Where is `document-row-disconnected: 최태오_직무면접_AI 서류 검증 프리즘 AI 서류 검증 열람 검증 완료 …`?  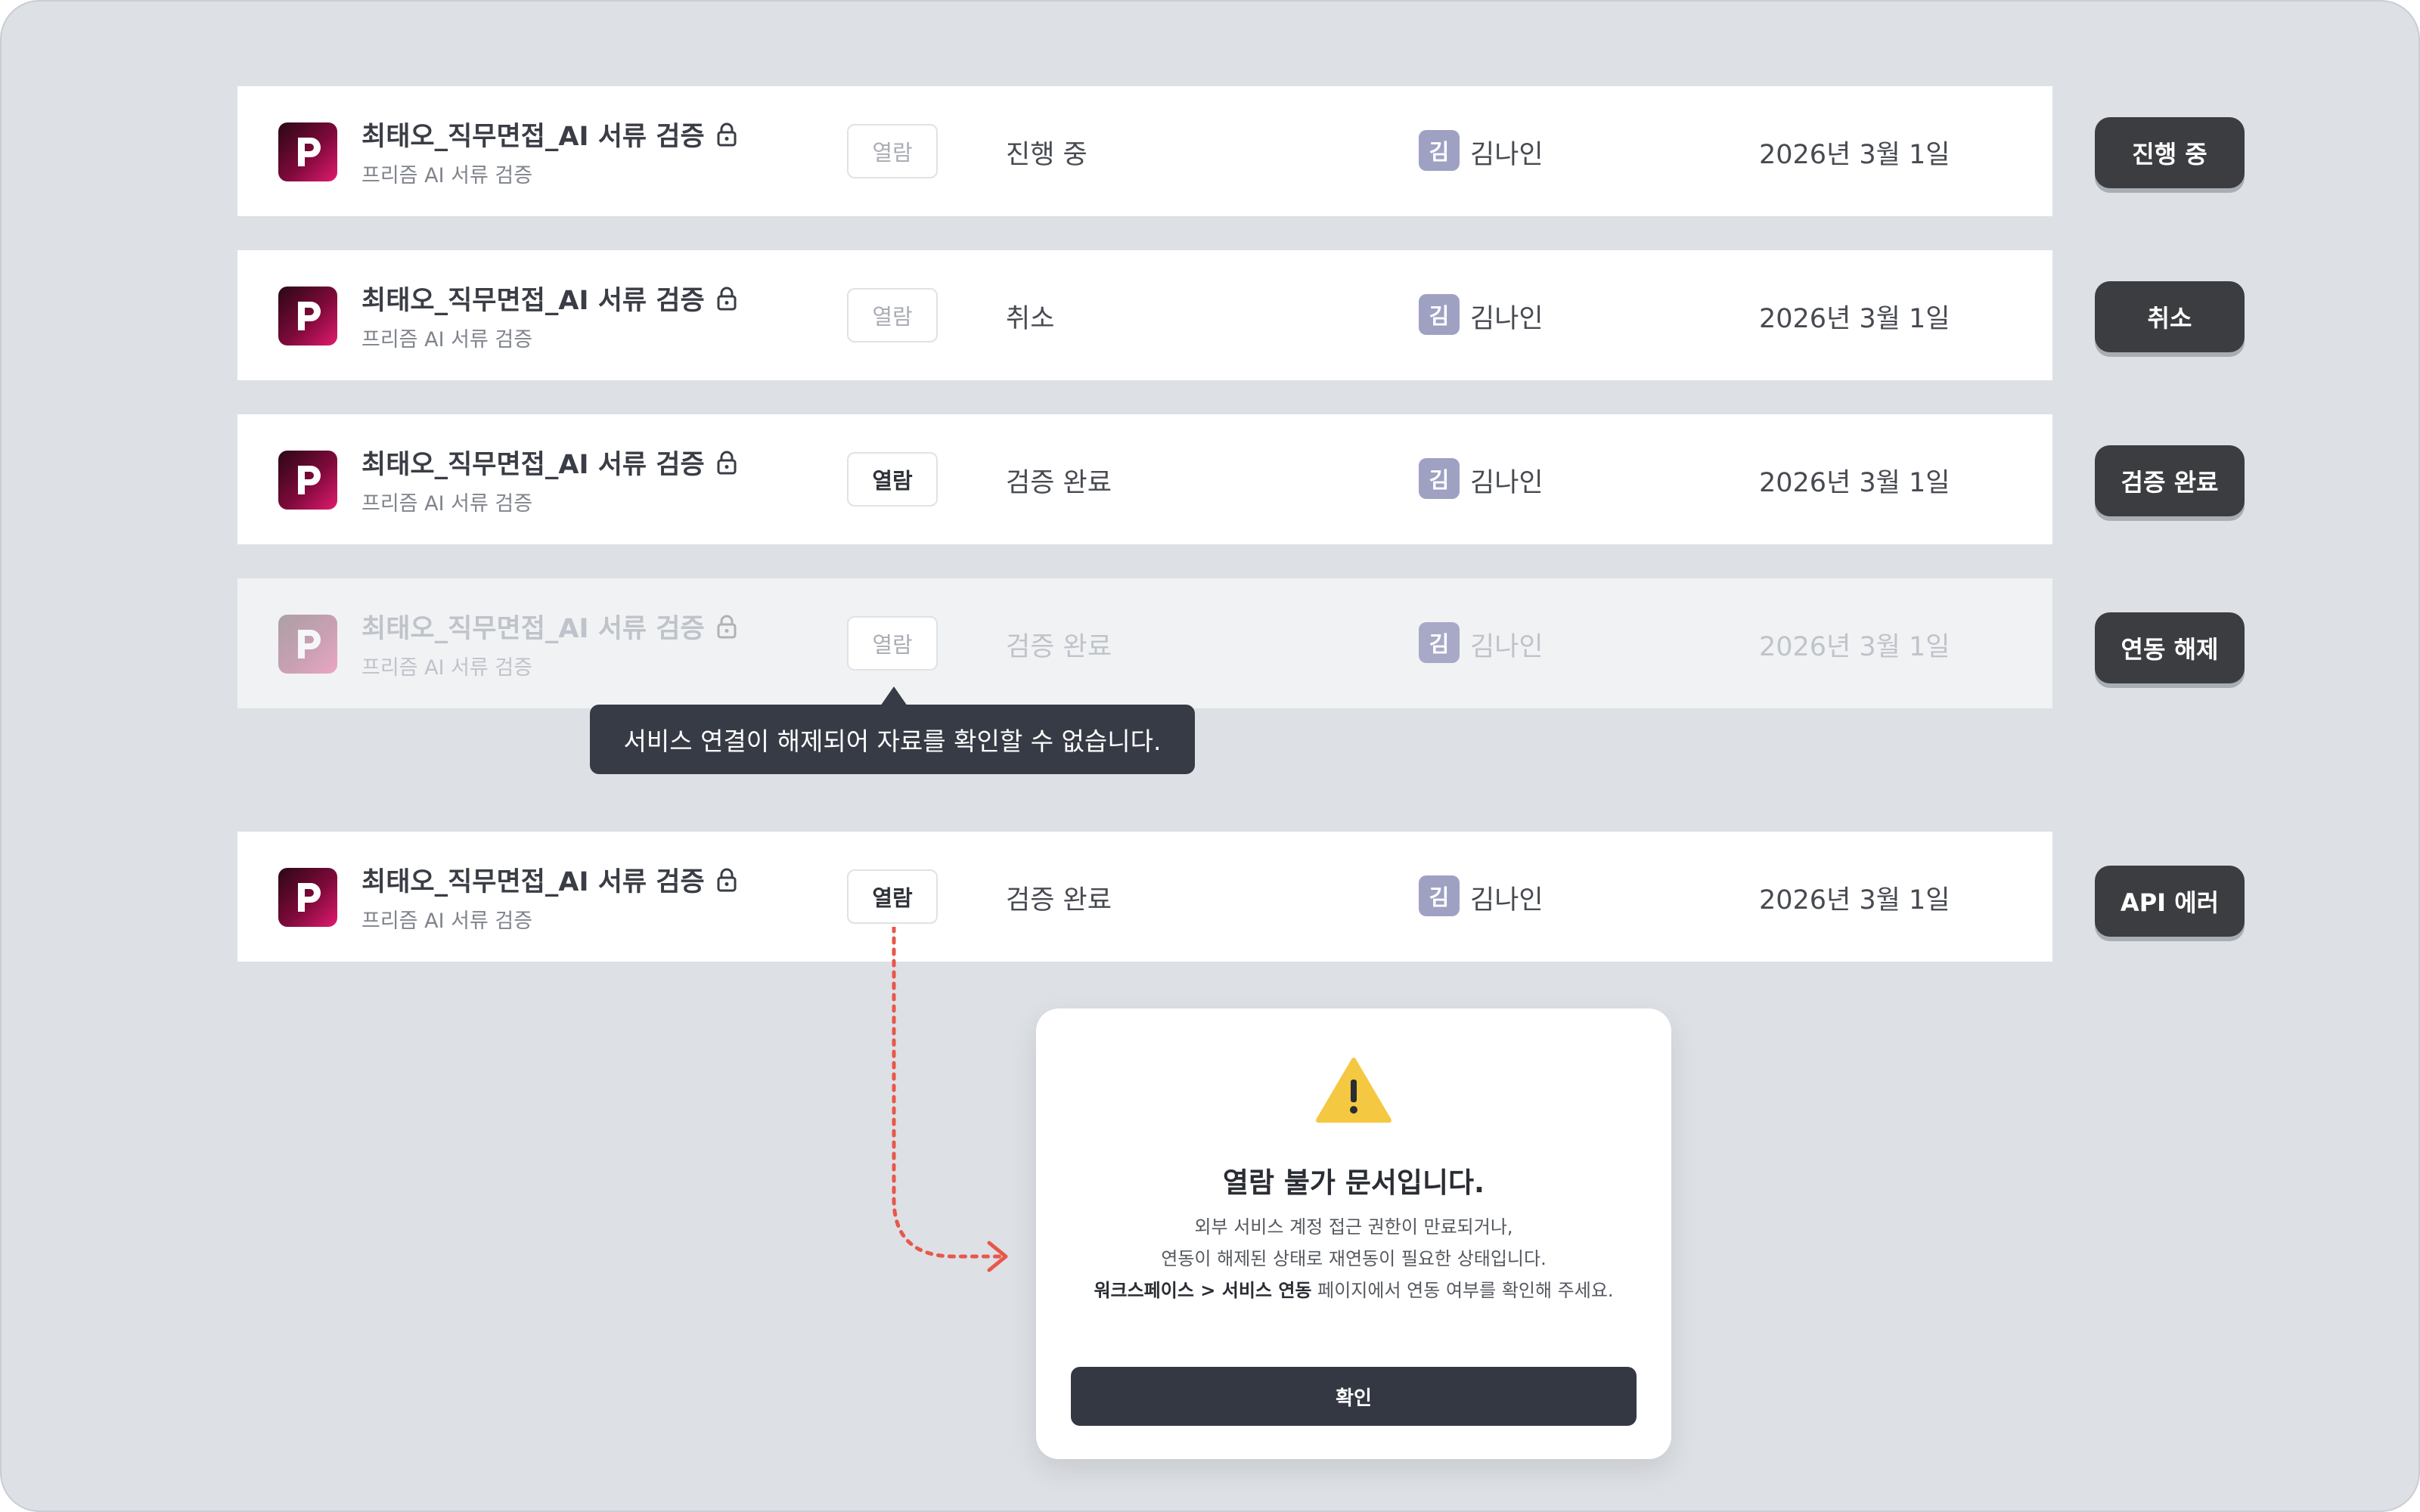
document-row-disconnected: 최태오_직무면접_AI 서류 검증 프리즘 AI 서류 검증 열람 검증 완료 … is located at coordinates (1144, 643).